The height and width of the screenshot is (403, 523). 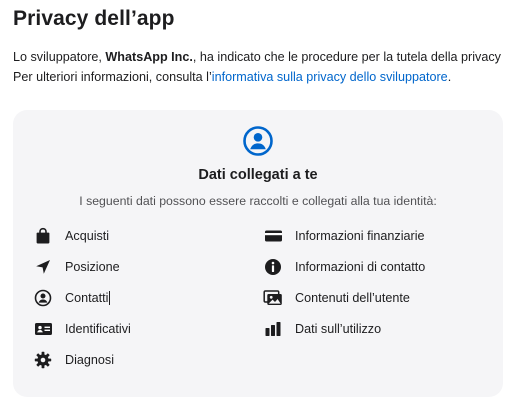 What do you see at coordinates (149, 57) in the screenshot?
I see `developer-name: WhatsApp Inc.` at bounding box center [149, 57].